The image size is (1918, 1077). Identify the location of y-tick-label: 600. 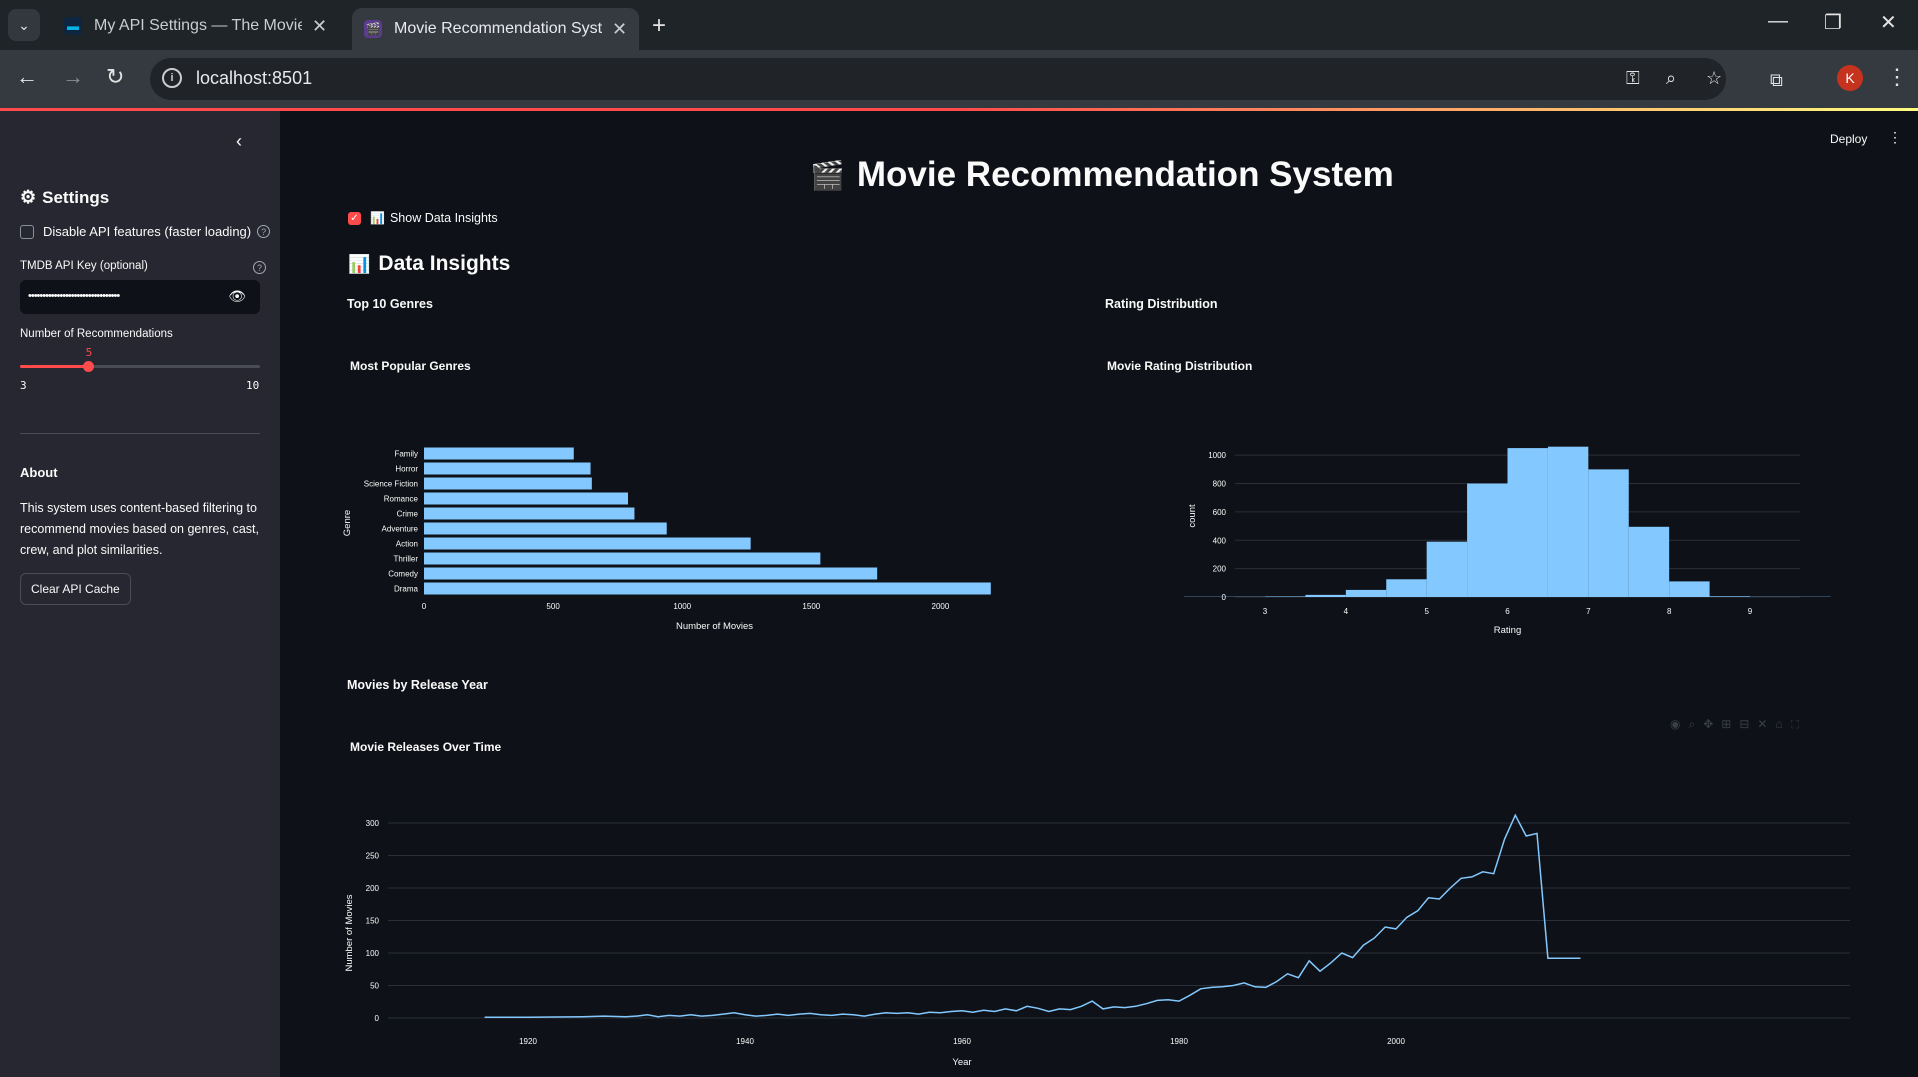
(1220, 512).